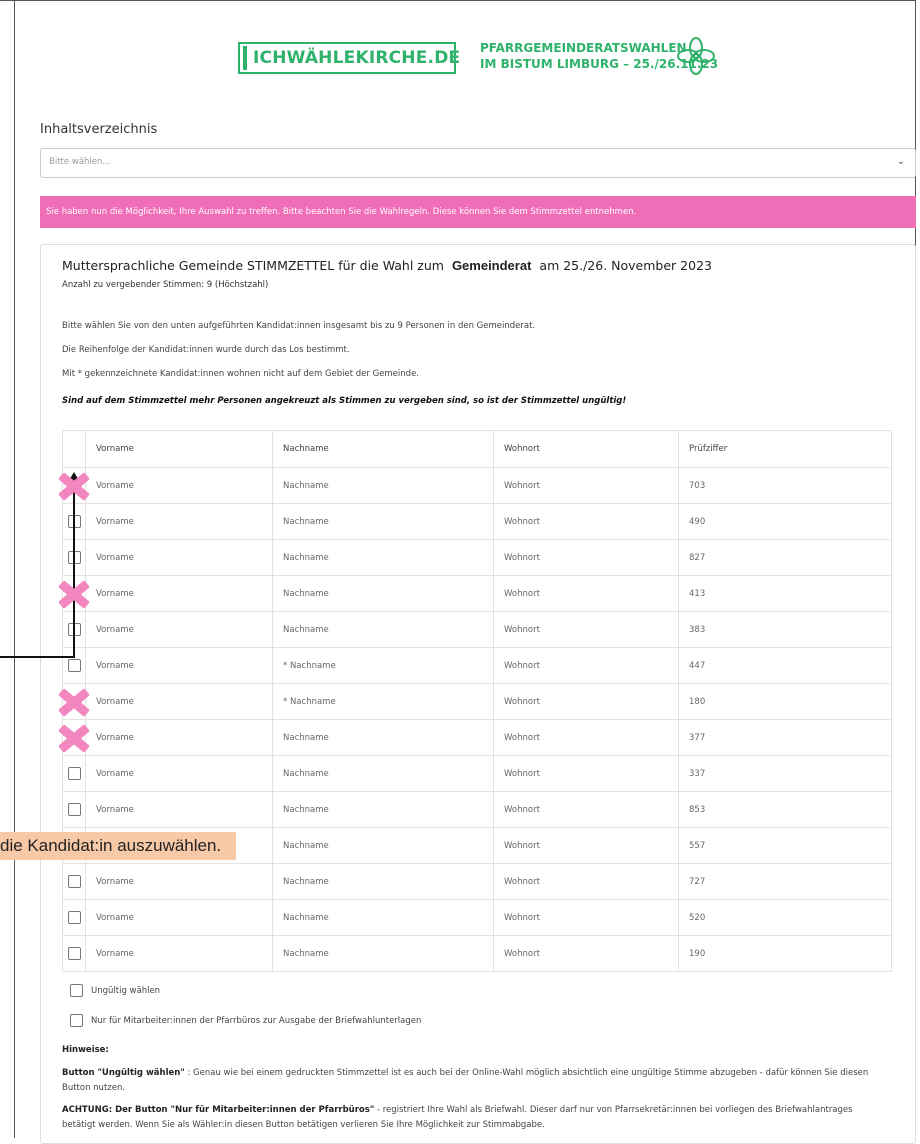 This screenshot has width=920, height=1144. What do you see at coordinates (785, 809) in the screenshot?
I see `cell-checkdigit: 853` at bounding box center [785, 809].